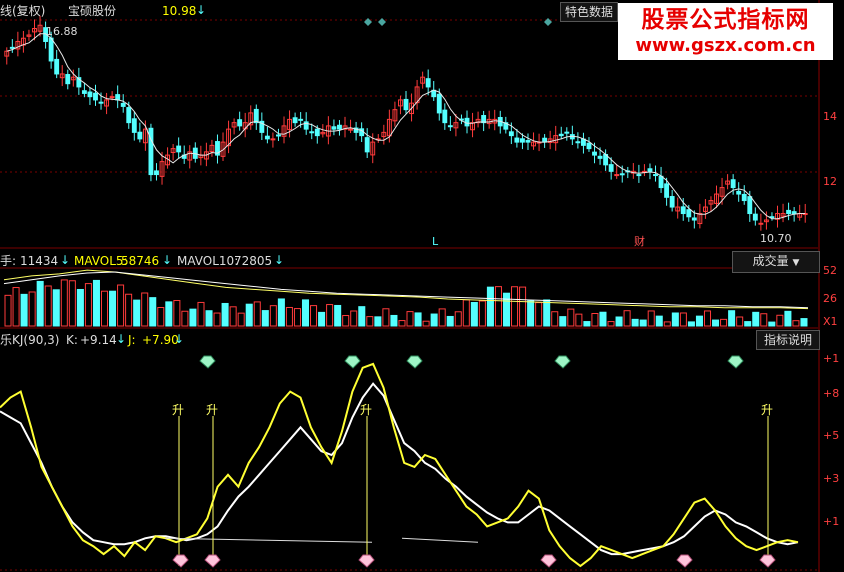 This screenshot has width=844, height=572. Describe the element at coordinates (92, 11) in the screenshot. I see `stock-name: 宝硕股份` at that location.